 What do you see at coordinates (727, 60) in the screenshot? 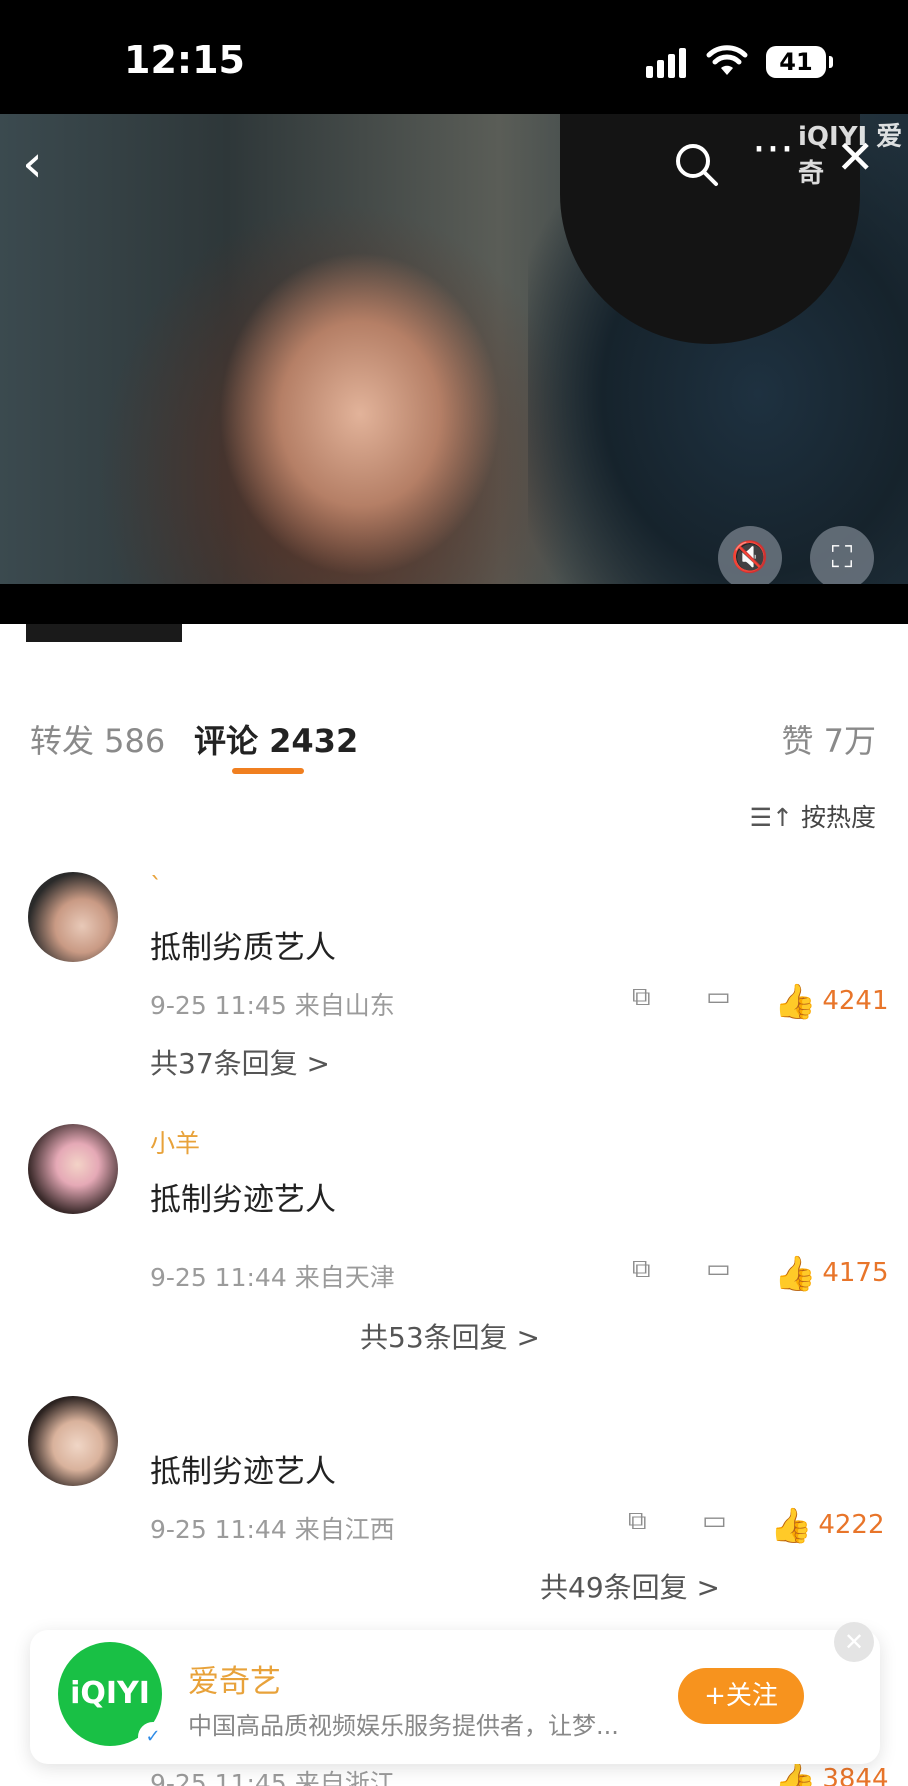
I see `wifi-icon` at bounding box center [727, 60].